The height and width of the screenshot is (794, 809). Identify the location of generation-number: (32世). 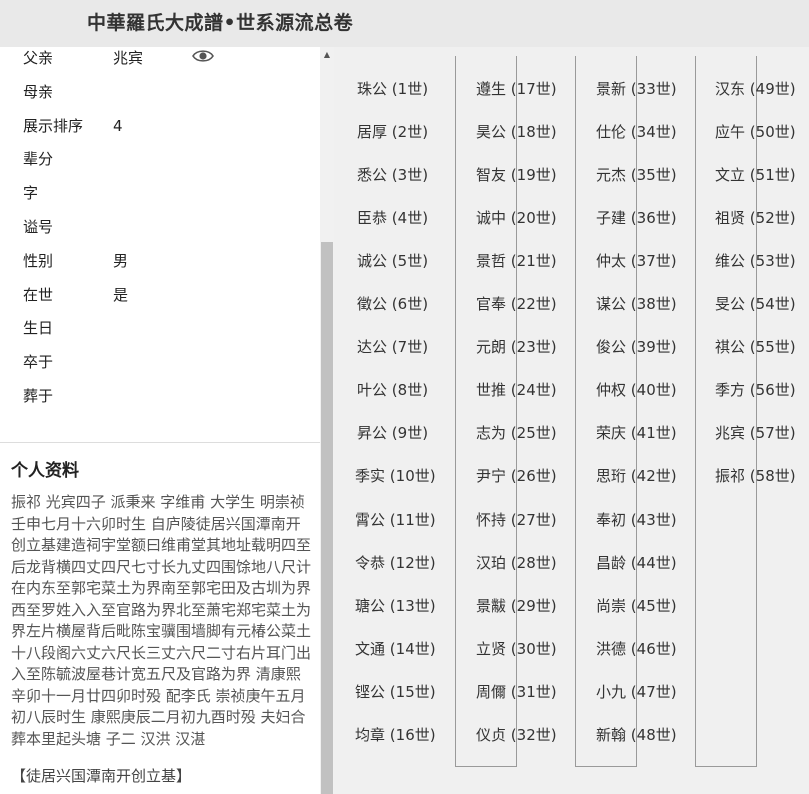
(533, 734).